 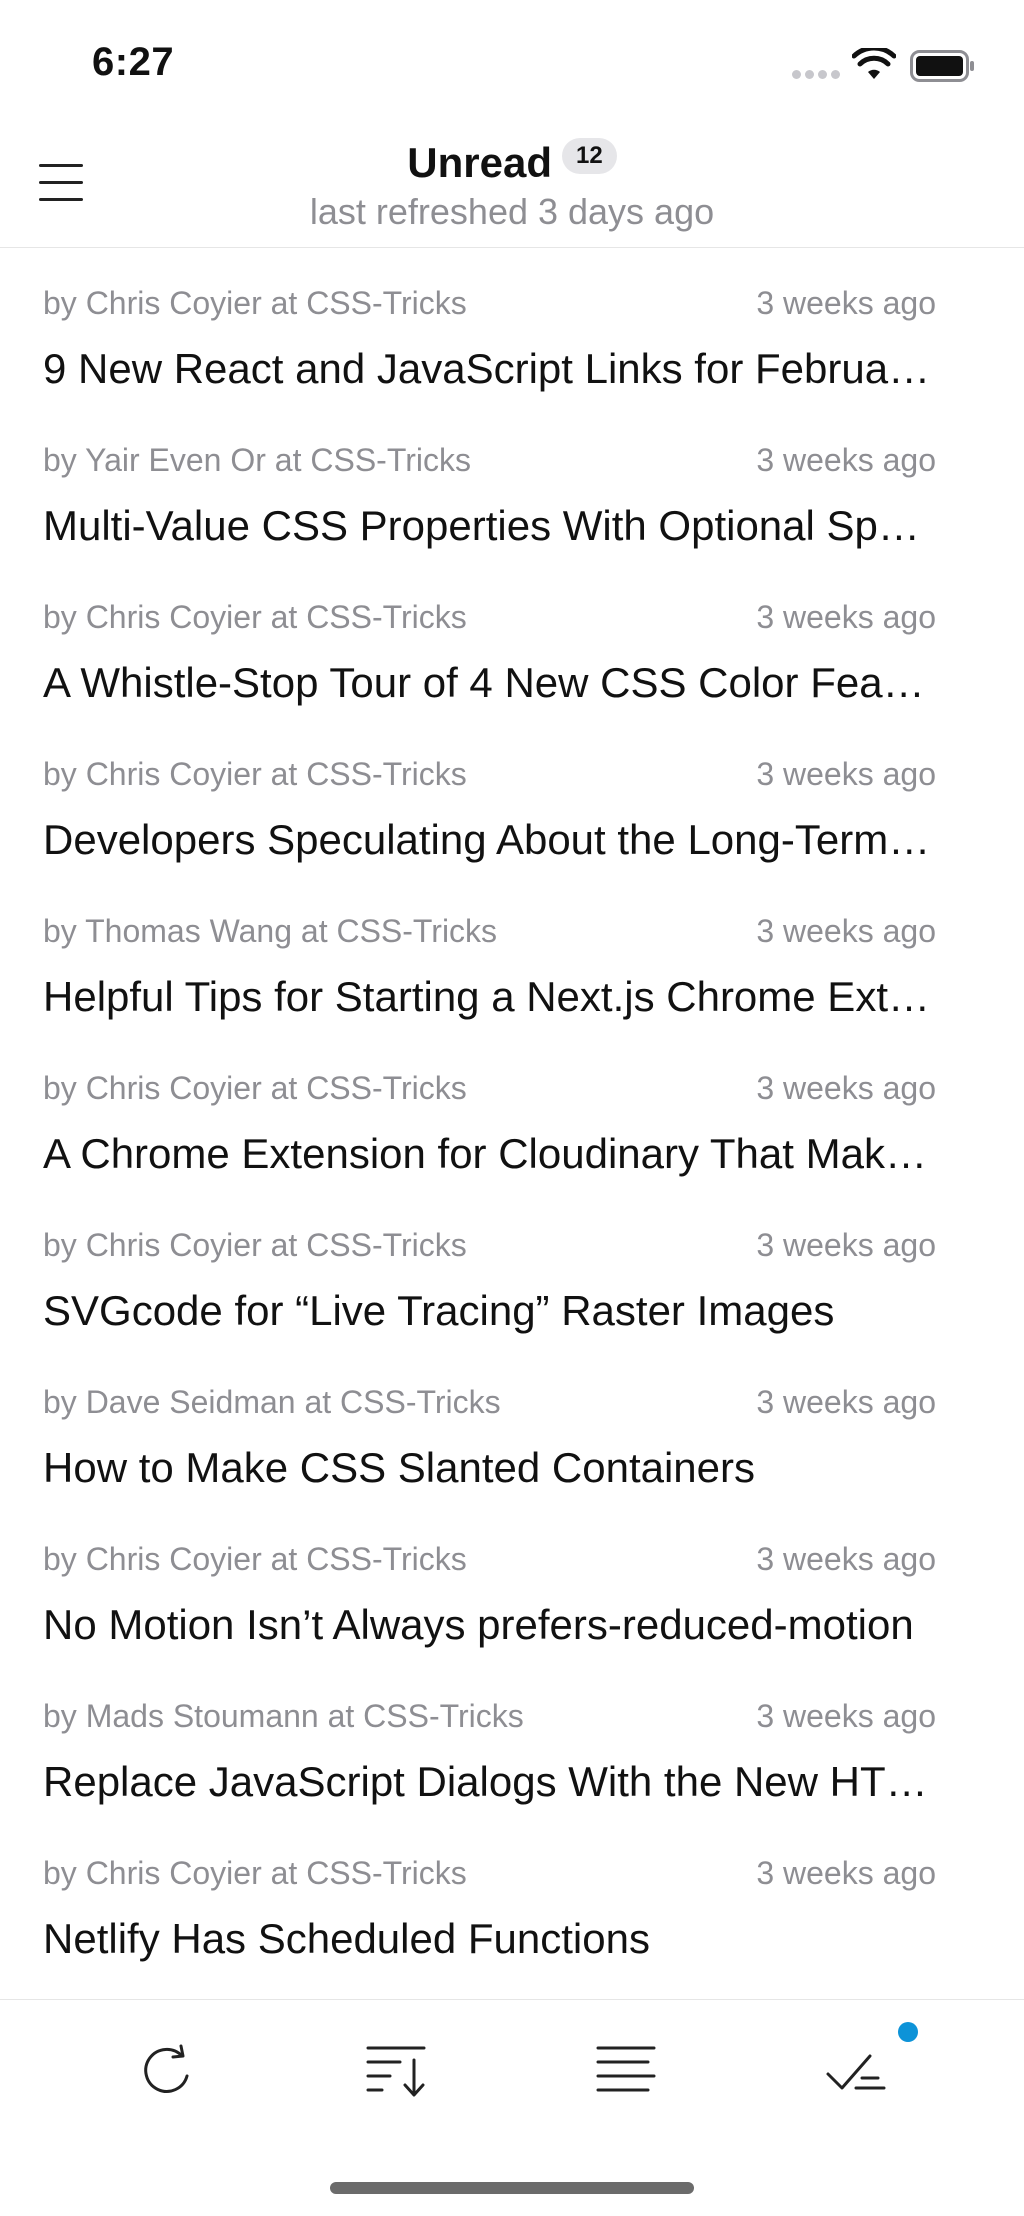 I want to click on mark-read-icon, so click(x=856, y=2072).